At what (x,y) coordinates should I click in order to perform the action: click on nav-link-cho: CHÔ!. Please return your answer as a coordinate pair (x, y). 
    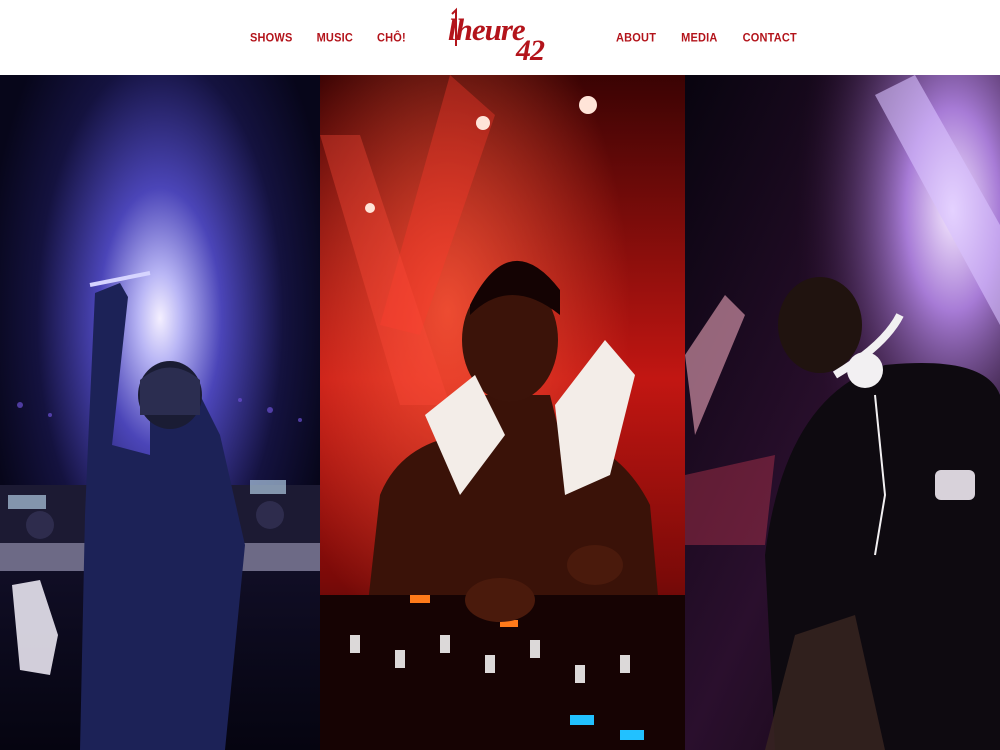
    Looking at the image, I should click on (391, 37).